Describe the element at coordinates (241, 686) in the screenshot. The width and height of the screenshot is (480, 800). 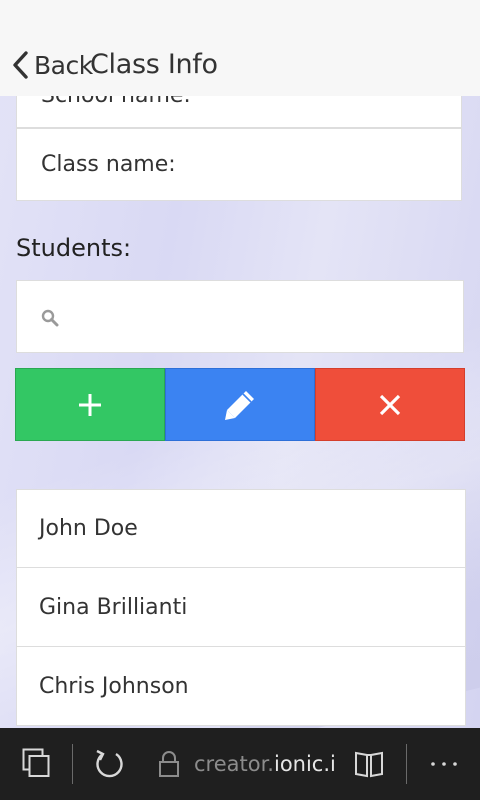
I see `student-list-item: Chris Johnson` at that location.